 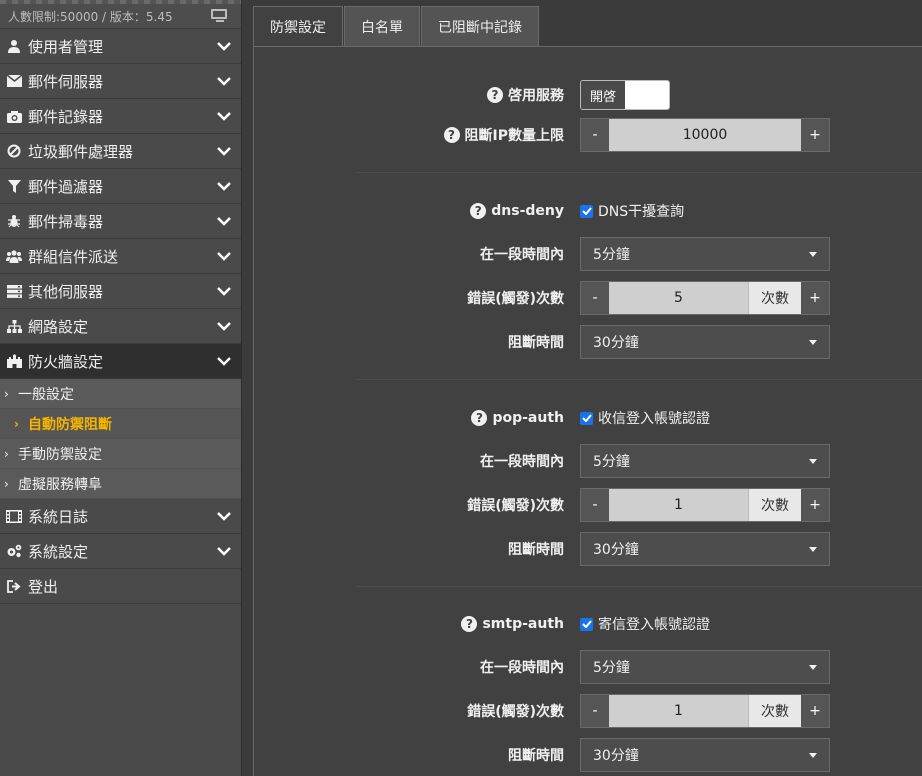 I want to click on license-status: 人數限制:50000 / 版本：5.45, so click(x=120, y=16).